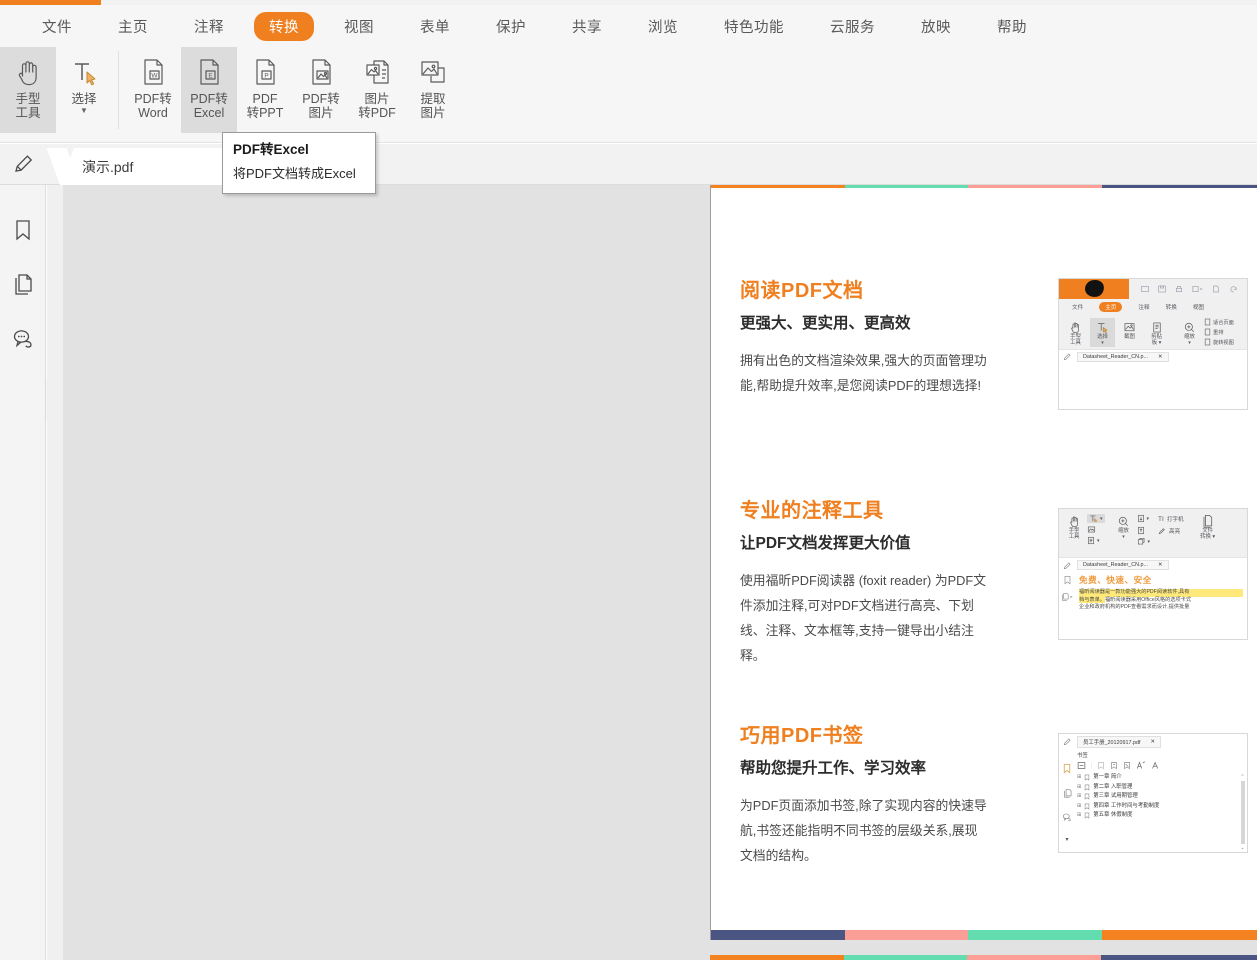  I want to click on mini-bookmark-label: 第四章 工作时间与考勤制度, so click(1126, 805).